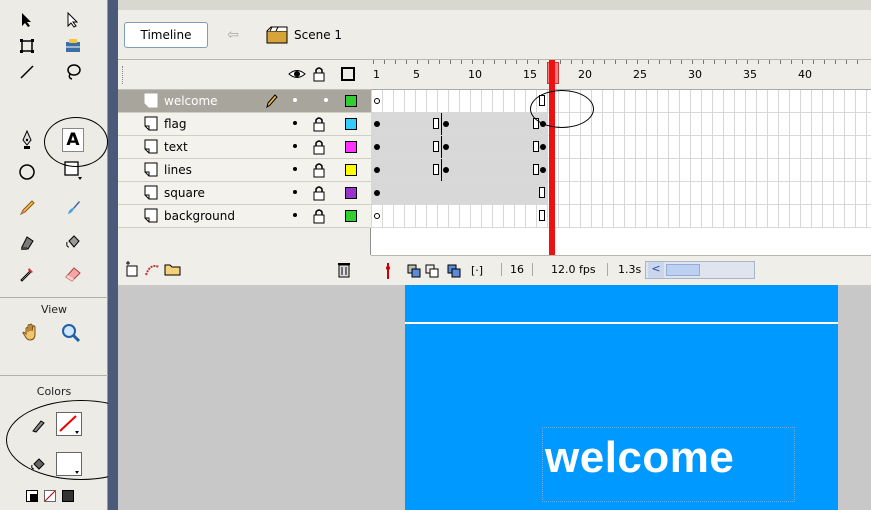  I want to click on subselect-icon, so click(73, 20).